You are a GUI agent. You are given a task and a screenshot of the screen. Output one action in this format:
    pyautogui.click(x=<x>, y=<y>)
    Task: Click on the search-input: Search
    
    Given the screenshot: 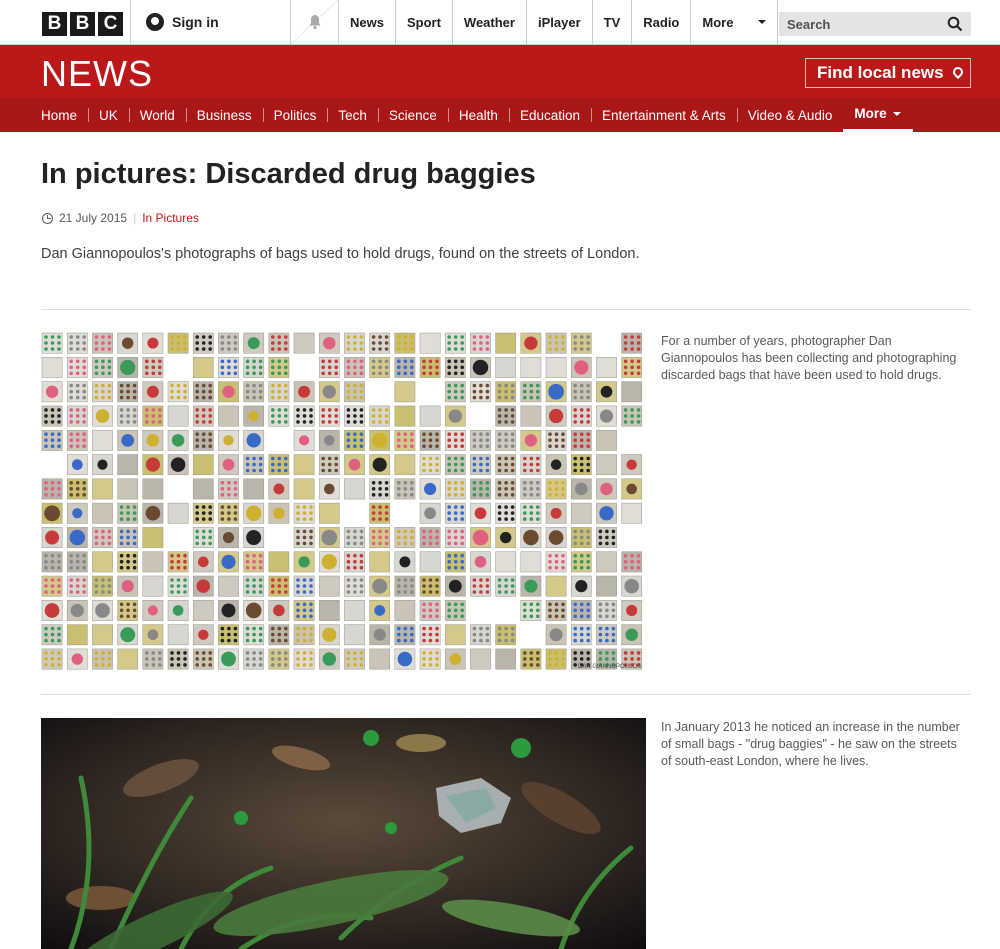 What is the action you would take?
    pyautogui.click(x=875, y=24)
    